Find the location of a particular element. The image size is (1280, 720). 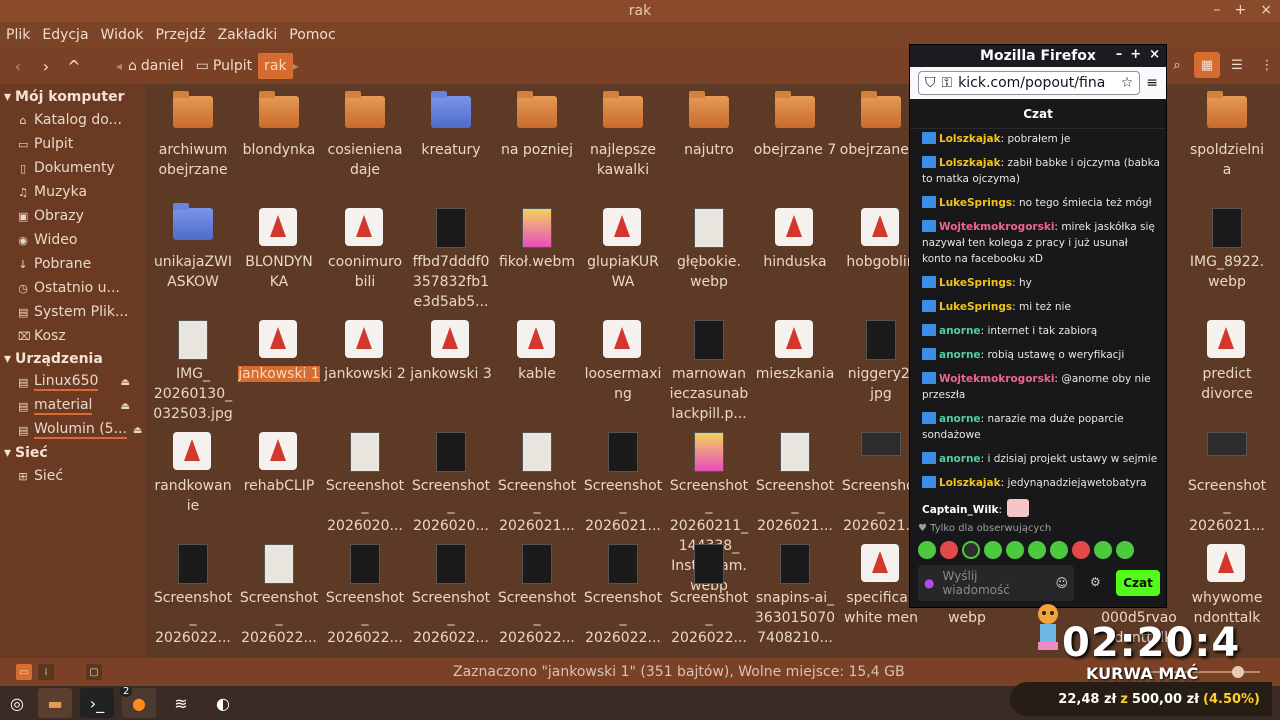

compact-view-button: ⋮ is located at coordinates (1267, 65).